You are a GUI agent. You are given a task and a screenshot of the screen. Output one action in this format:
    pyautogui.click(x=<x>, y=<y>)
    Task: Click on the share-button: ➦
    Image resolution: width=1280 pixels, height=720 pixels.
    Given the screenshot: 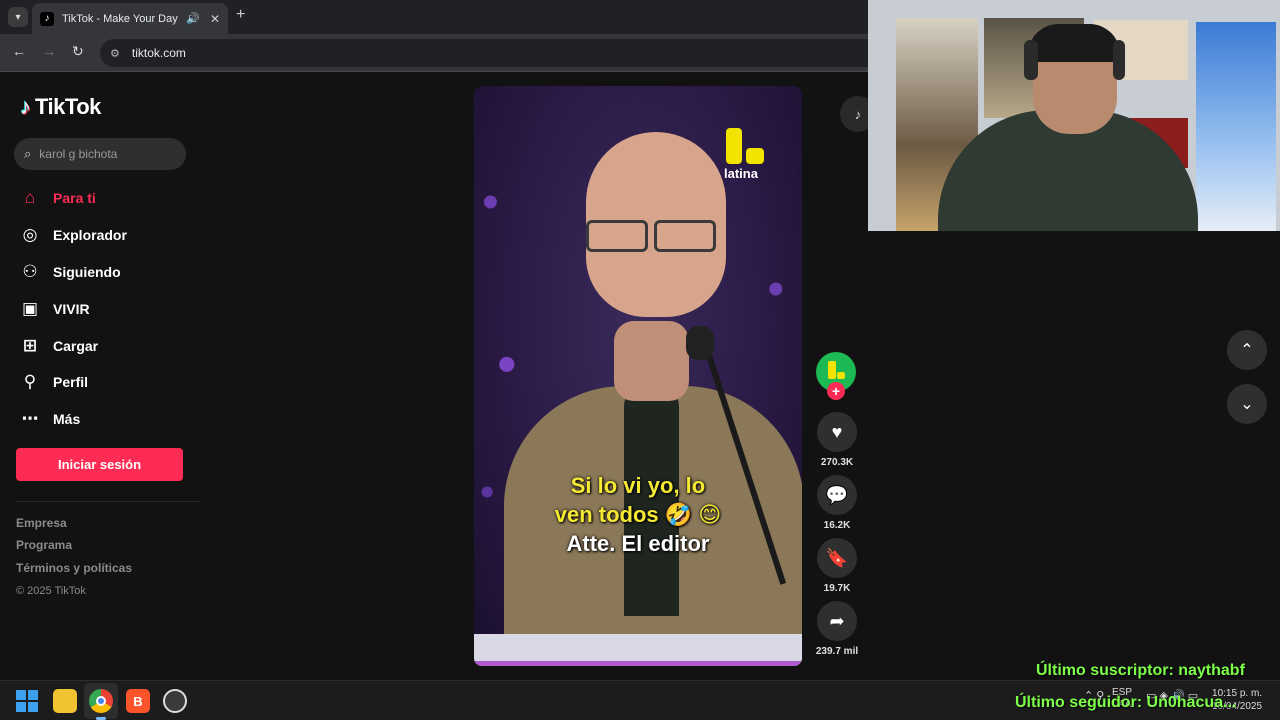 What is the action you would take?
    pyautogui.click(x=837, y=621)
    